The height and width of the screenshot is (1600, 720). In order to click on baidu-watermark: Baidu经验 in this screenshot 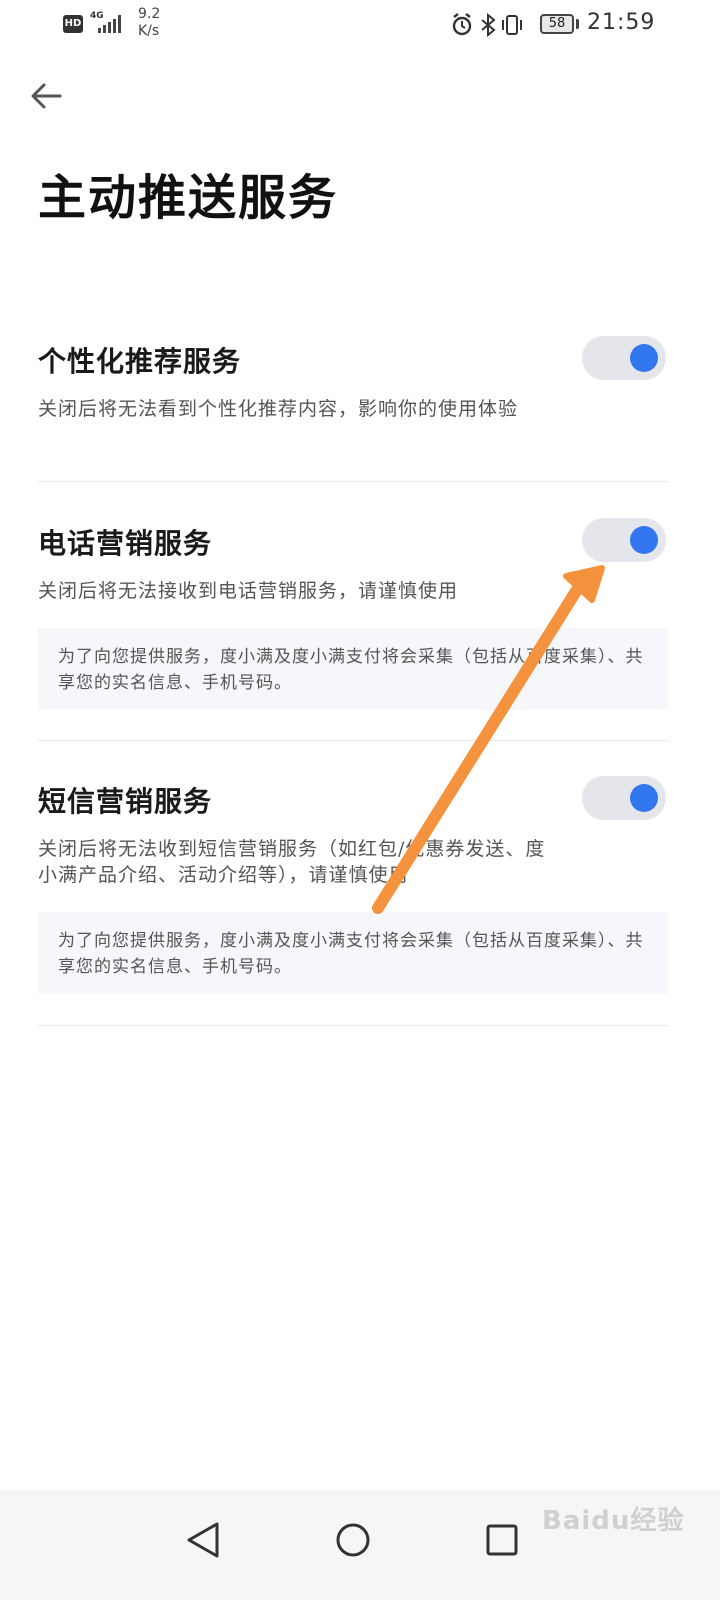, I will do `click(613, 1521)`.